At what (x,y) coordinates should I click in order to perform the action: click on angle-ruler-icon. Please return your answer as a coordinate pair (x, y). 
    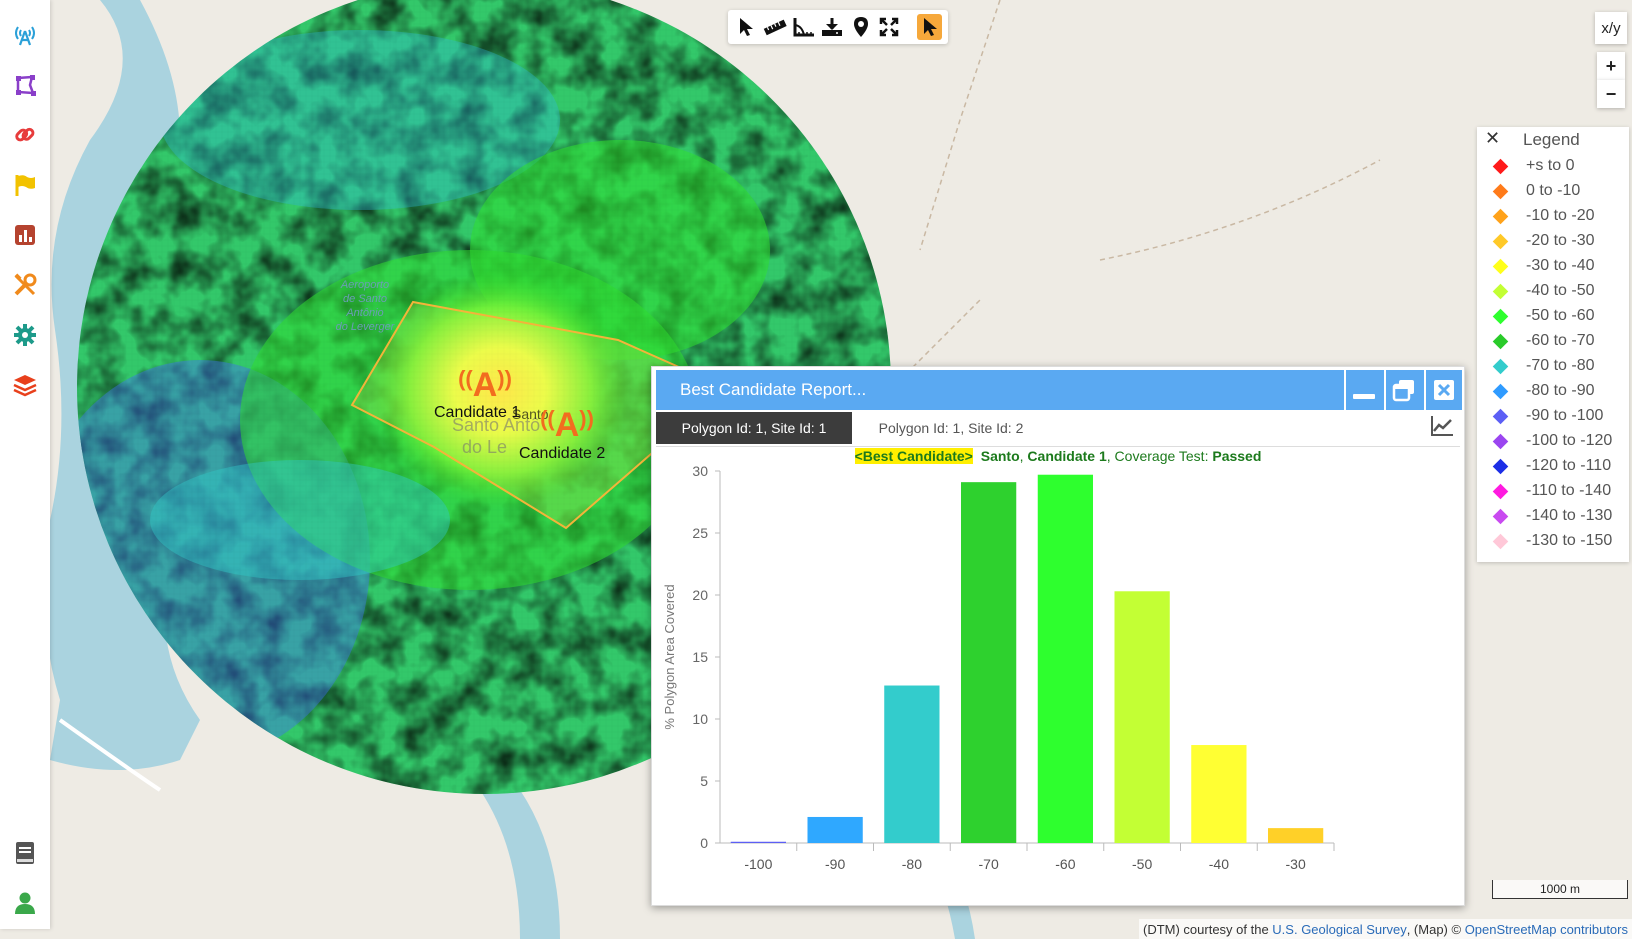
    Looking at the image, I should click on (803, 27).